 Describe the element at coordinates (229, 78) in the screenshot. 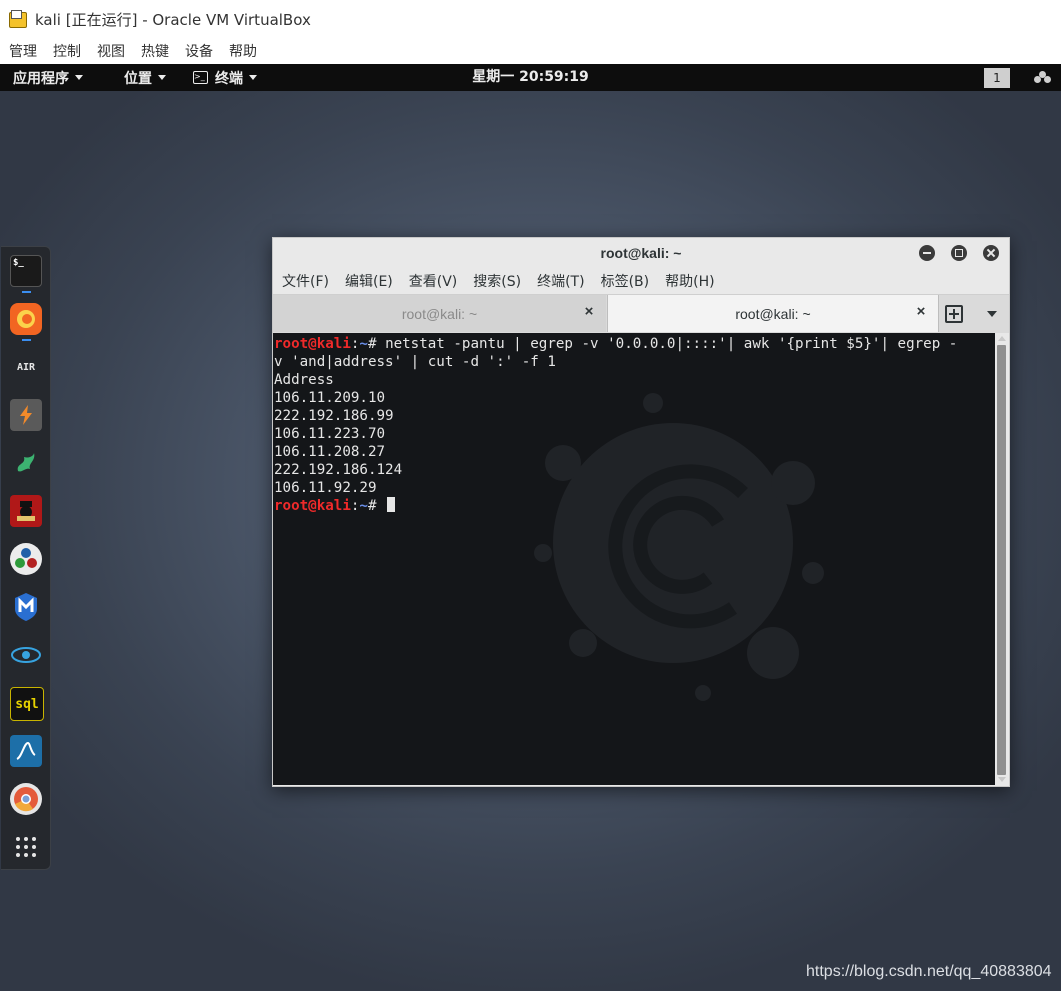

I see `terminal-menu-label: 终端` at that location.